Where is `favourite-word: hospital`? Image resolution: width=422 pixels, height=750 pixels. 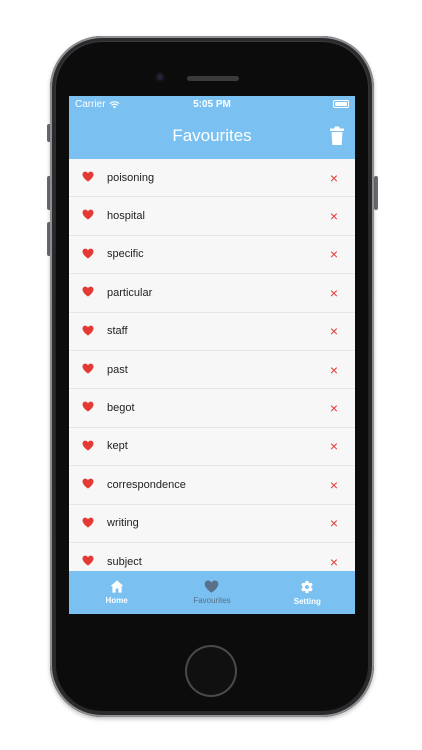 favourite-word: hospital is located at coordinates (126, 216).